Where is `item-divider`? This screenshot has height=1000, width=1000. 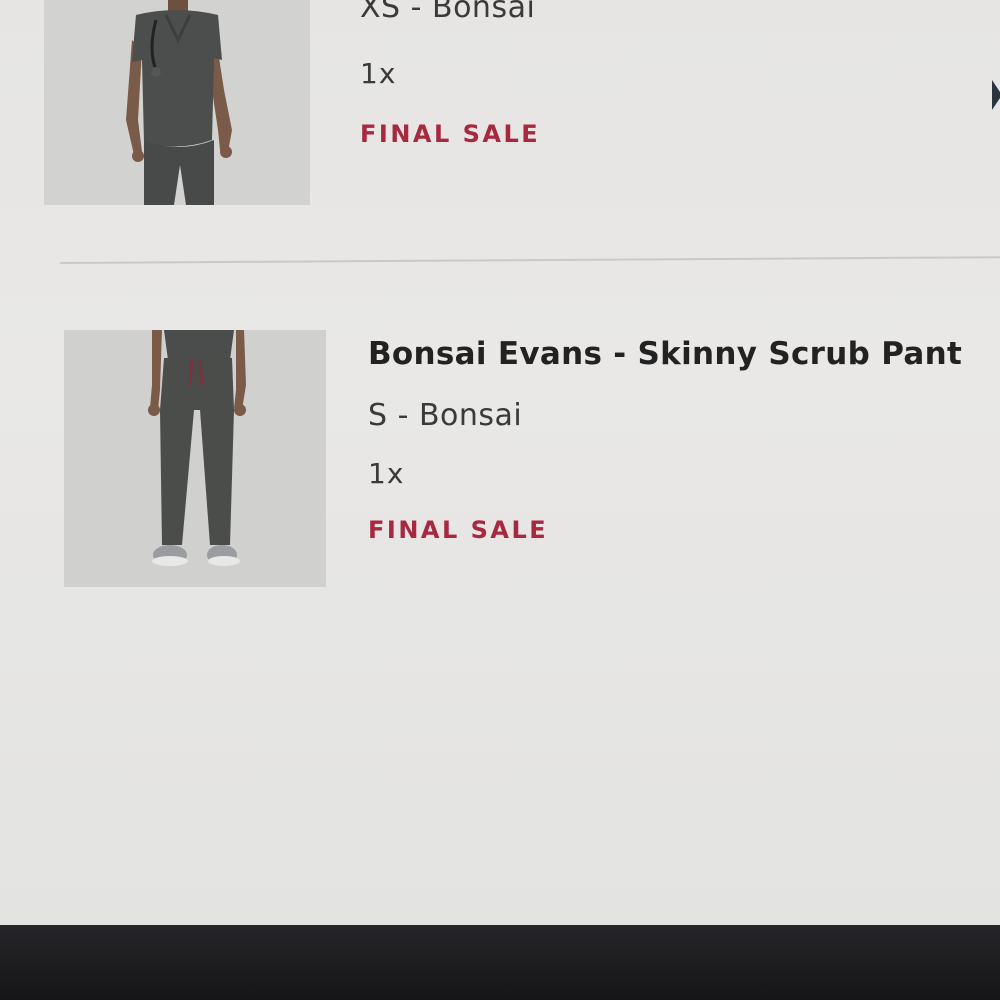
item-divider is located at coordinates (529, 260).